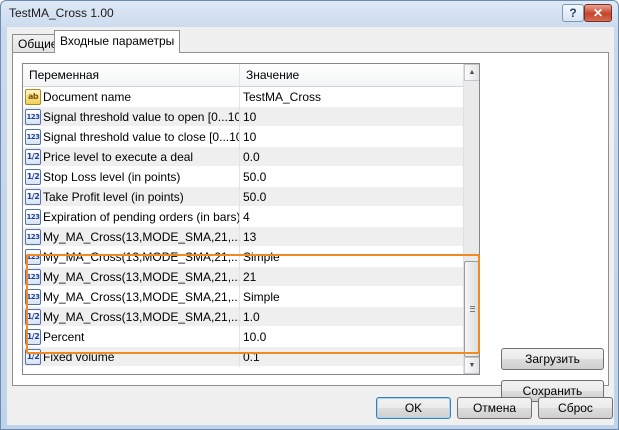 This screenshot has width=619, height=430. I want to click on table-row: 1/2 Stop Loss level (in points) 50.0, so click(243, 177).